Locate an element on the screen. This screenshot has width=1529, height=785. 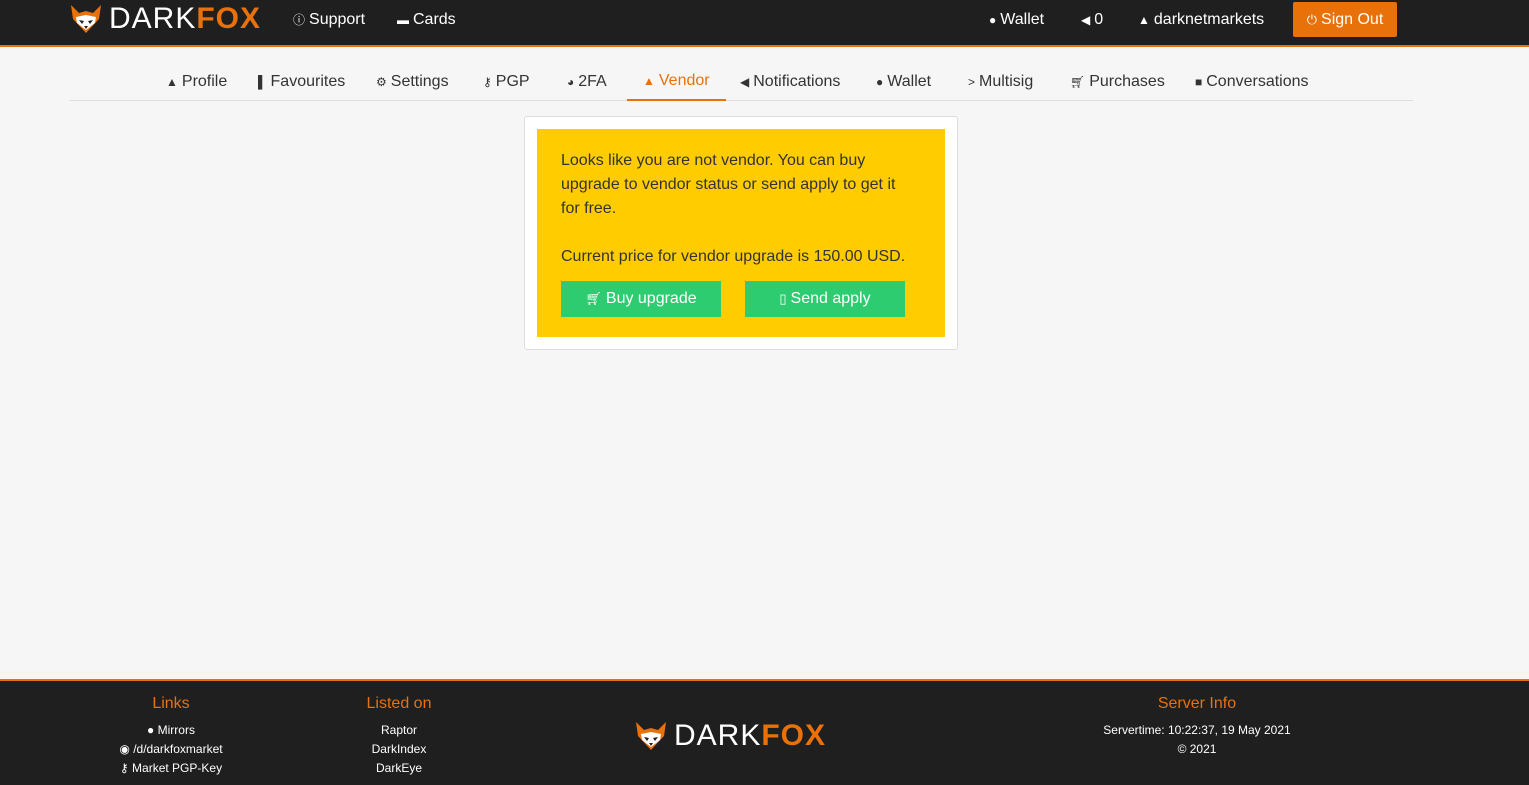
listed-raptor: Raptor is located at coordinates (399, 730).